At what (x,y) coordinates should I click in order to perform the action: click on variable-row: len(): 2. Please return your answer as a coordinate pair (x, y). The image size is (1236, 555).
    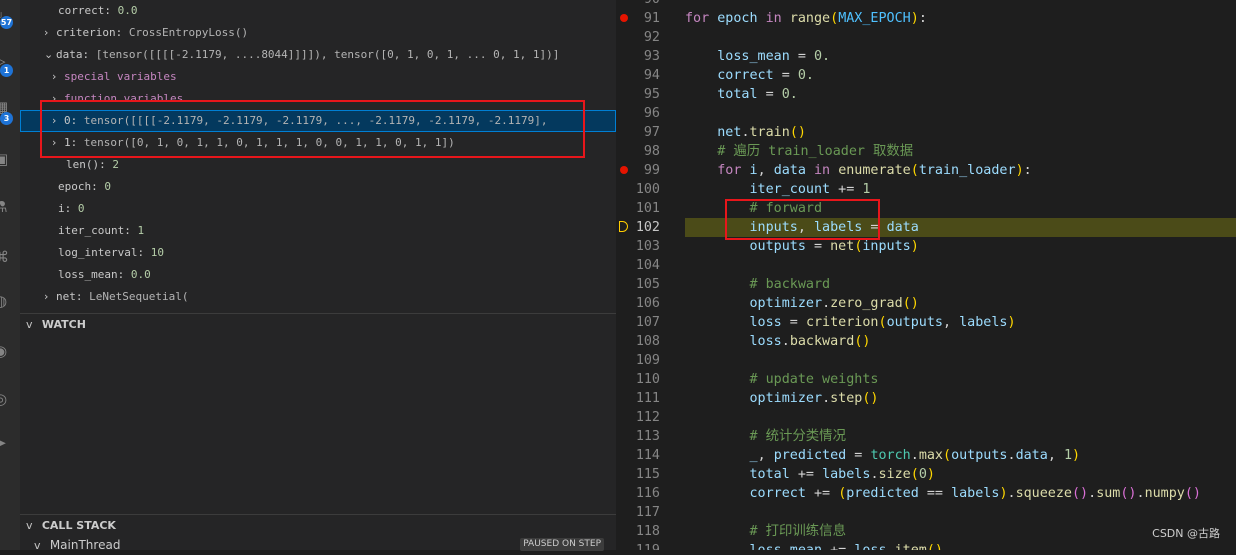
    Looking at the image, I should click on (318, 165).